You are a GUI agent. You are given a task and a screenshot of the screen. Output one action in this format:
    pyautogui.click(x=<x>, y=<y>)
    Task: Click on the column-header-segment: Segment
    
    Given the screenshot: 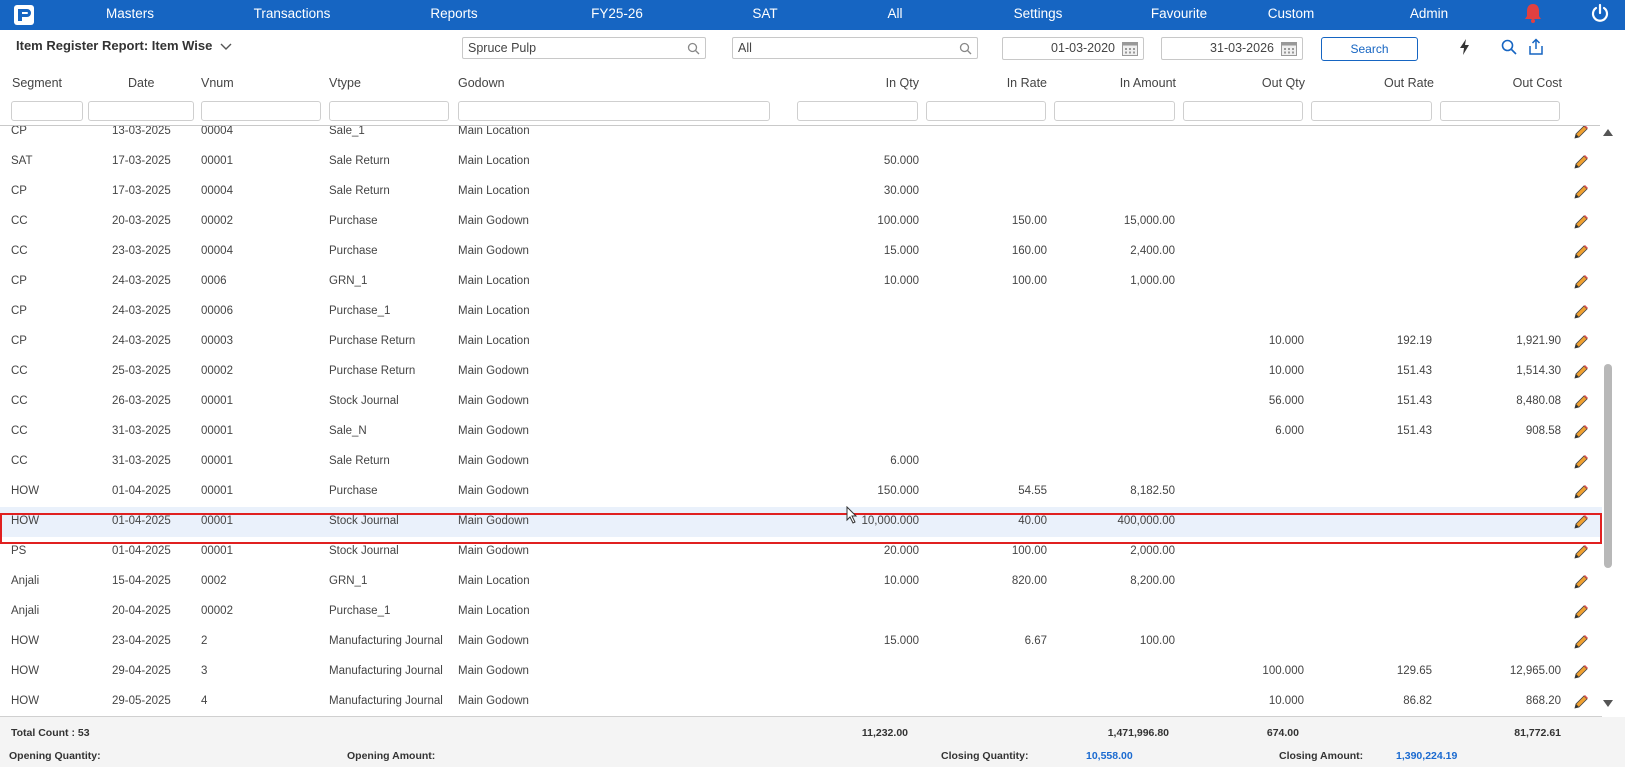 What is the action you would take?
    pyautogui.click(x=37, y=83)
    